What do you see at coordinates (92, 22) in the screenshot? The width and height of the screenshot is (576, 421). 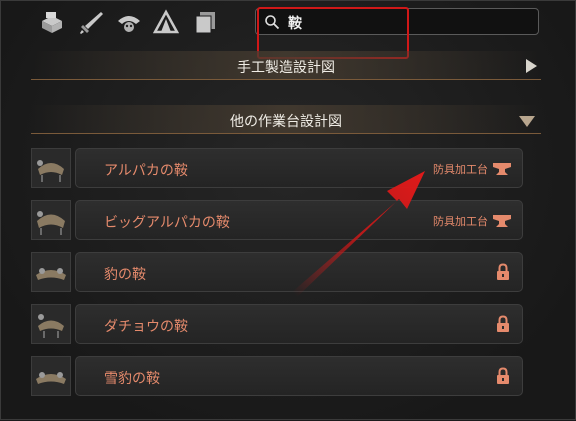 I see `weapons-icon` at bounding box center [92, 22].